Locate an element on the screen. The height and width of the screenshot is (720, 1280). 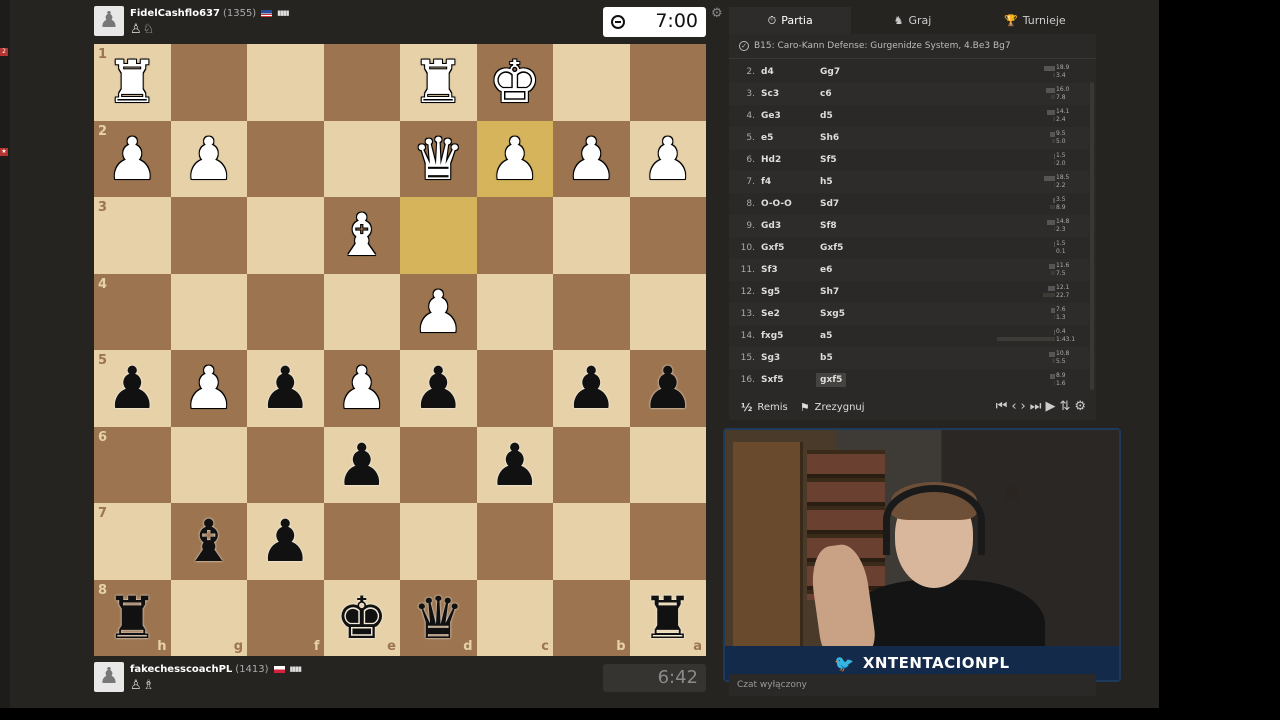
board-square-e3: ♝ is located at coordinates (361, 235).